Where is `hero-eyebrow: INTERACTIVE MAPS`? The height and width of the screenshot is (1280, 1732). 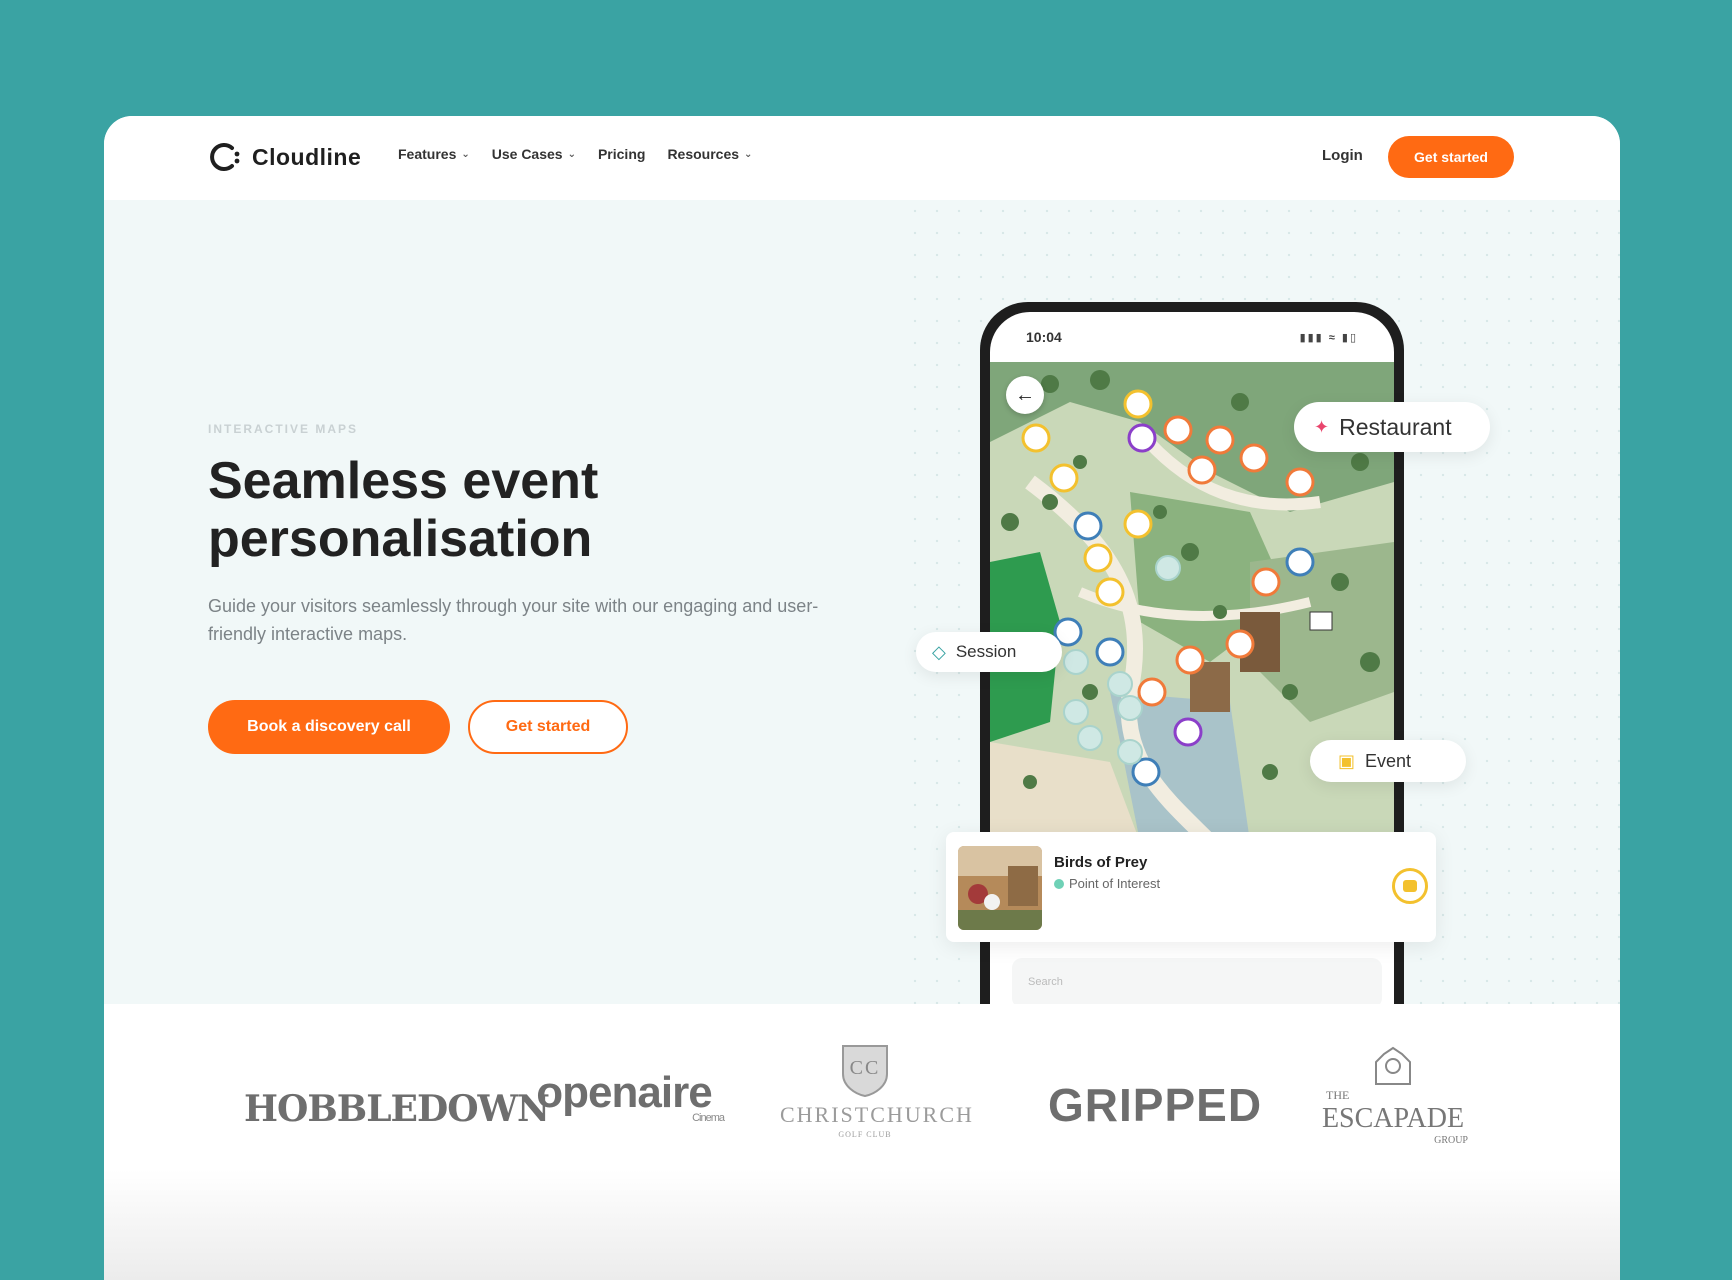 hero-eyebrow: INTERACTIVE MAPS is located at coordinates (283, 429).